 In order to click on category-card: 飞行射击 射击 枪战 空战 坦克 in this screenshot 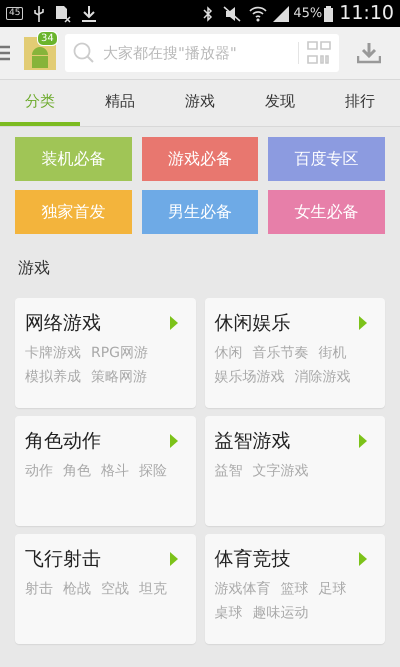, I will do `click(105, 589)`.